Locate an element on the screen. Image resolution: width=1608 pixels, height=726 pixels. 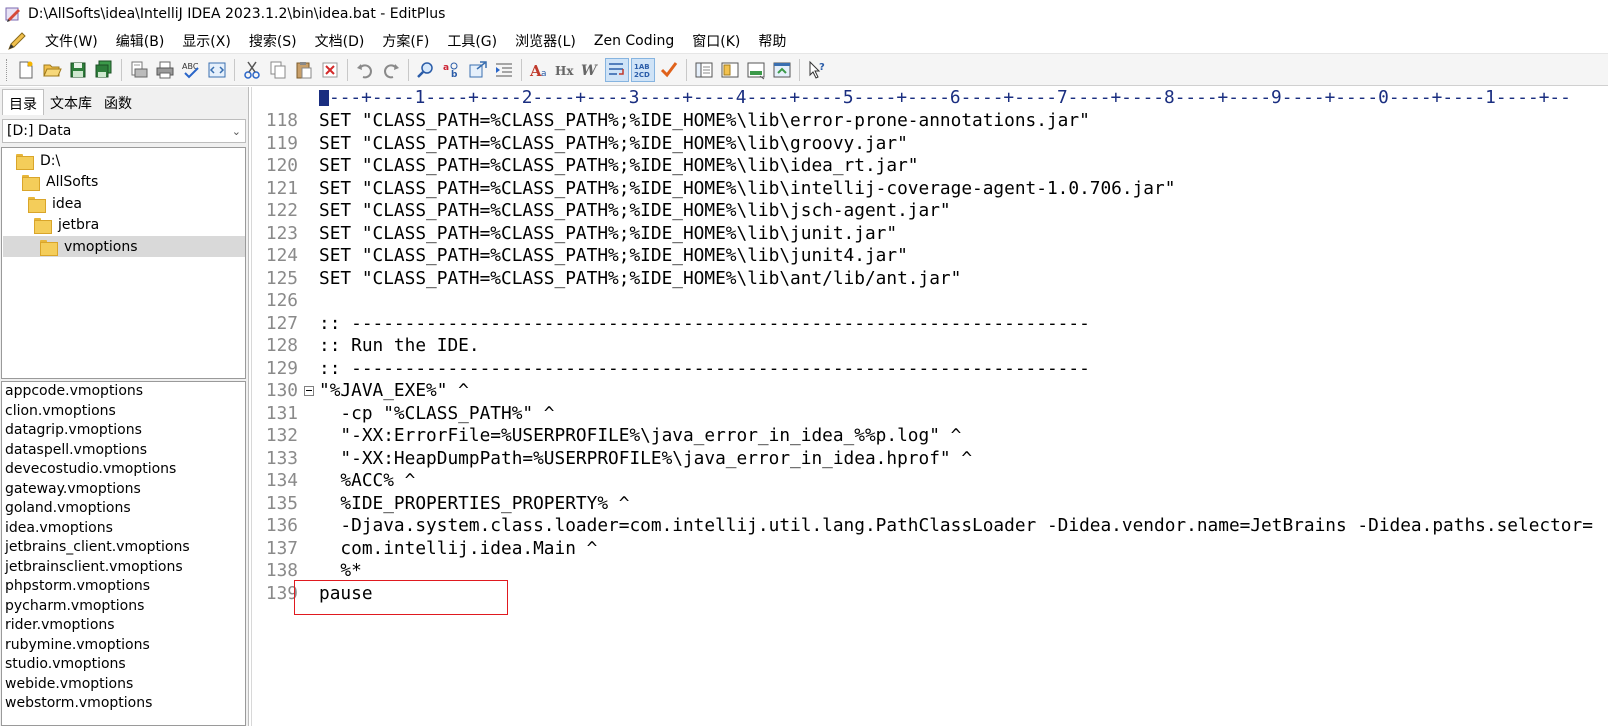
list-item: idea.vmoptions is located at coordinates (123, 529).